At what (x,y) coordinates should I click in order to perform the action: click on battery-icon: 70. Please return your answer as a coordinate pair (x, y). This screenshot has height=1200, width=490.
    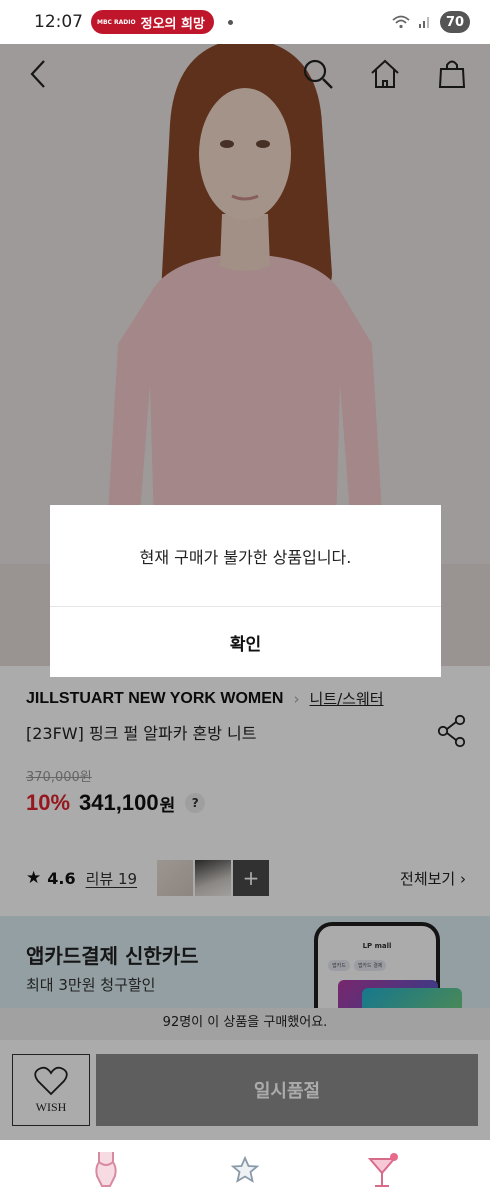
    Looking at the image, I should click on (455, 22).